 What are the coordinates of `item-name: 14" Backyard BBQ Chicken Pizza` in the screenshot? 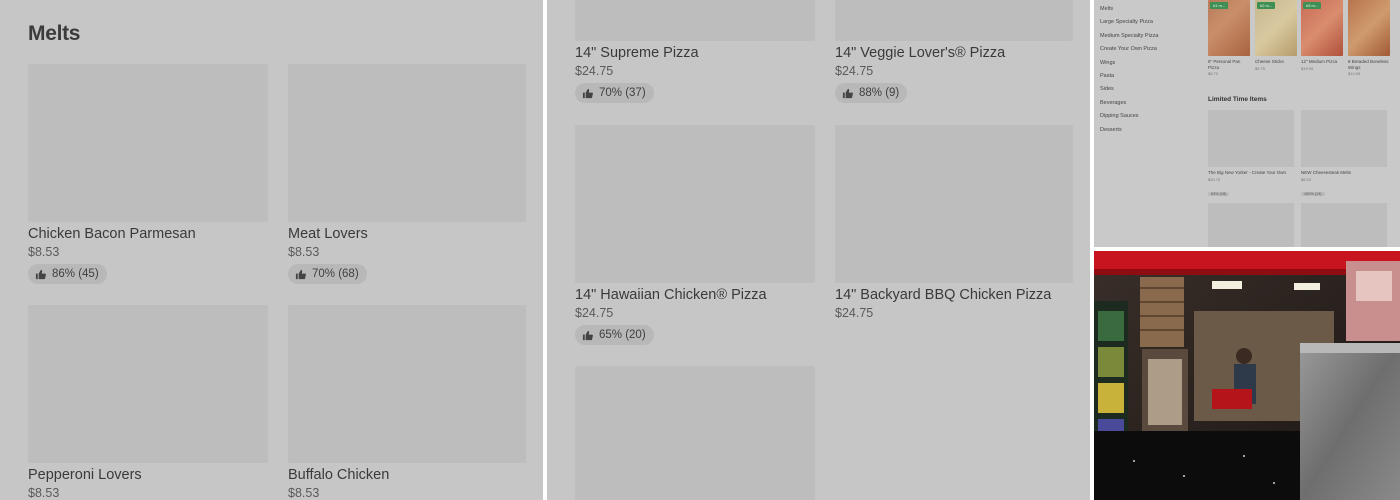 It's located at (943, 295).